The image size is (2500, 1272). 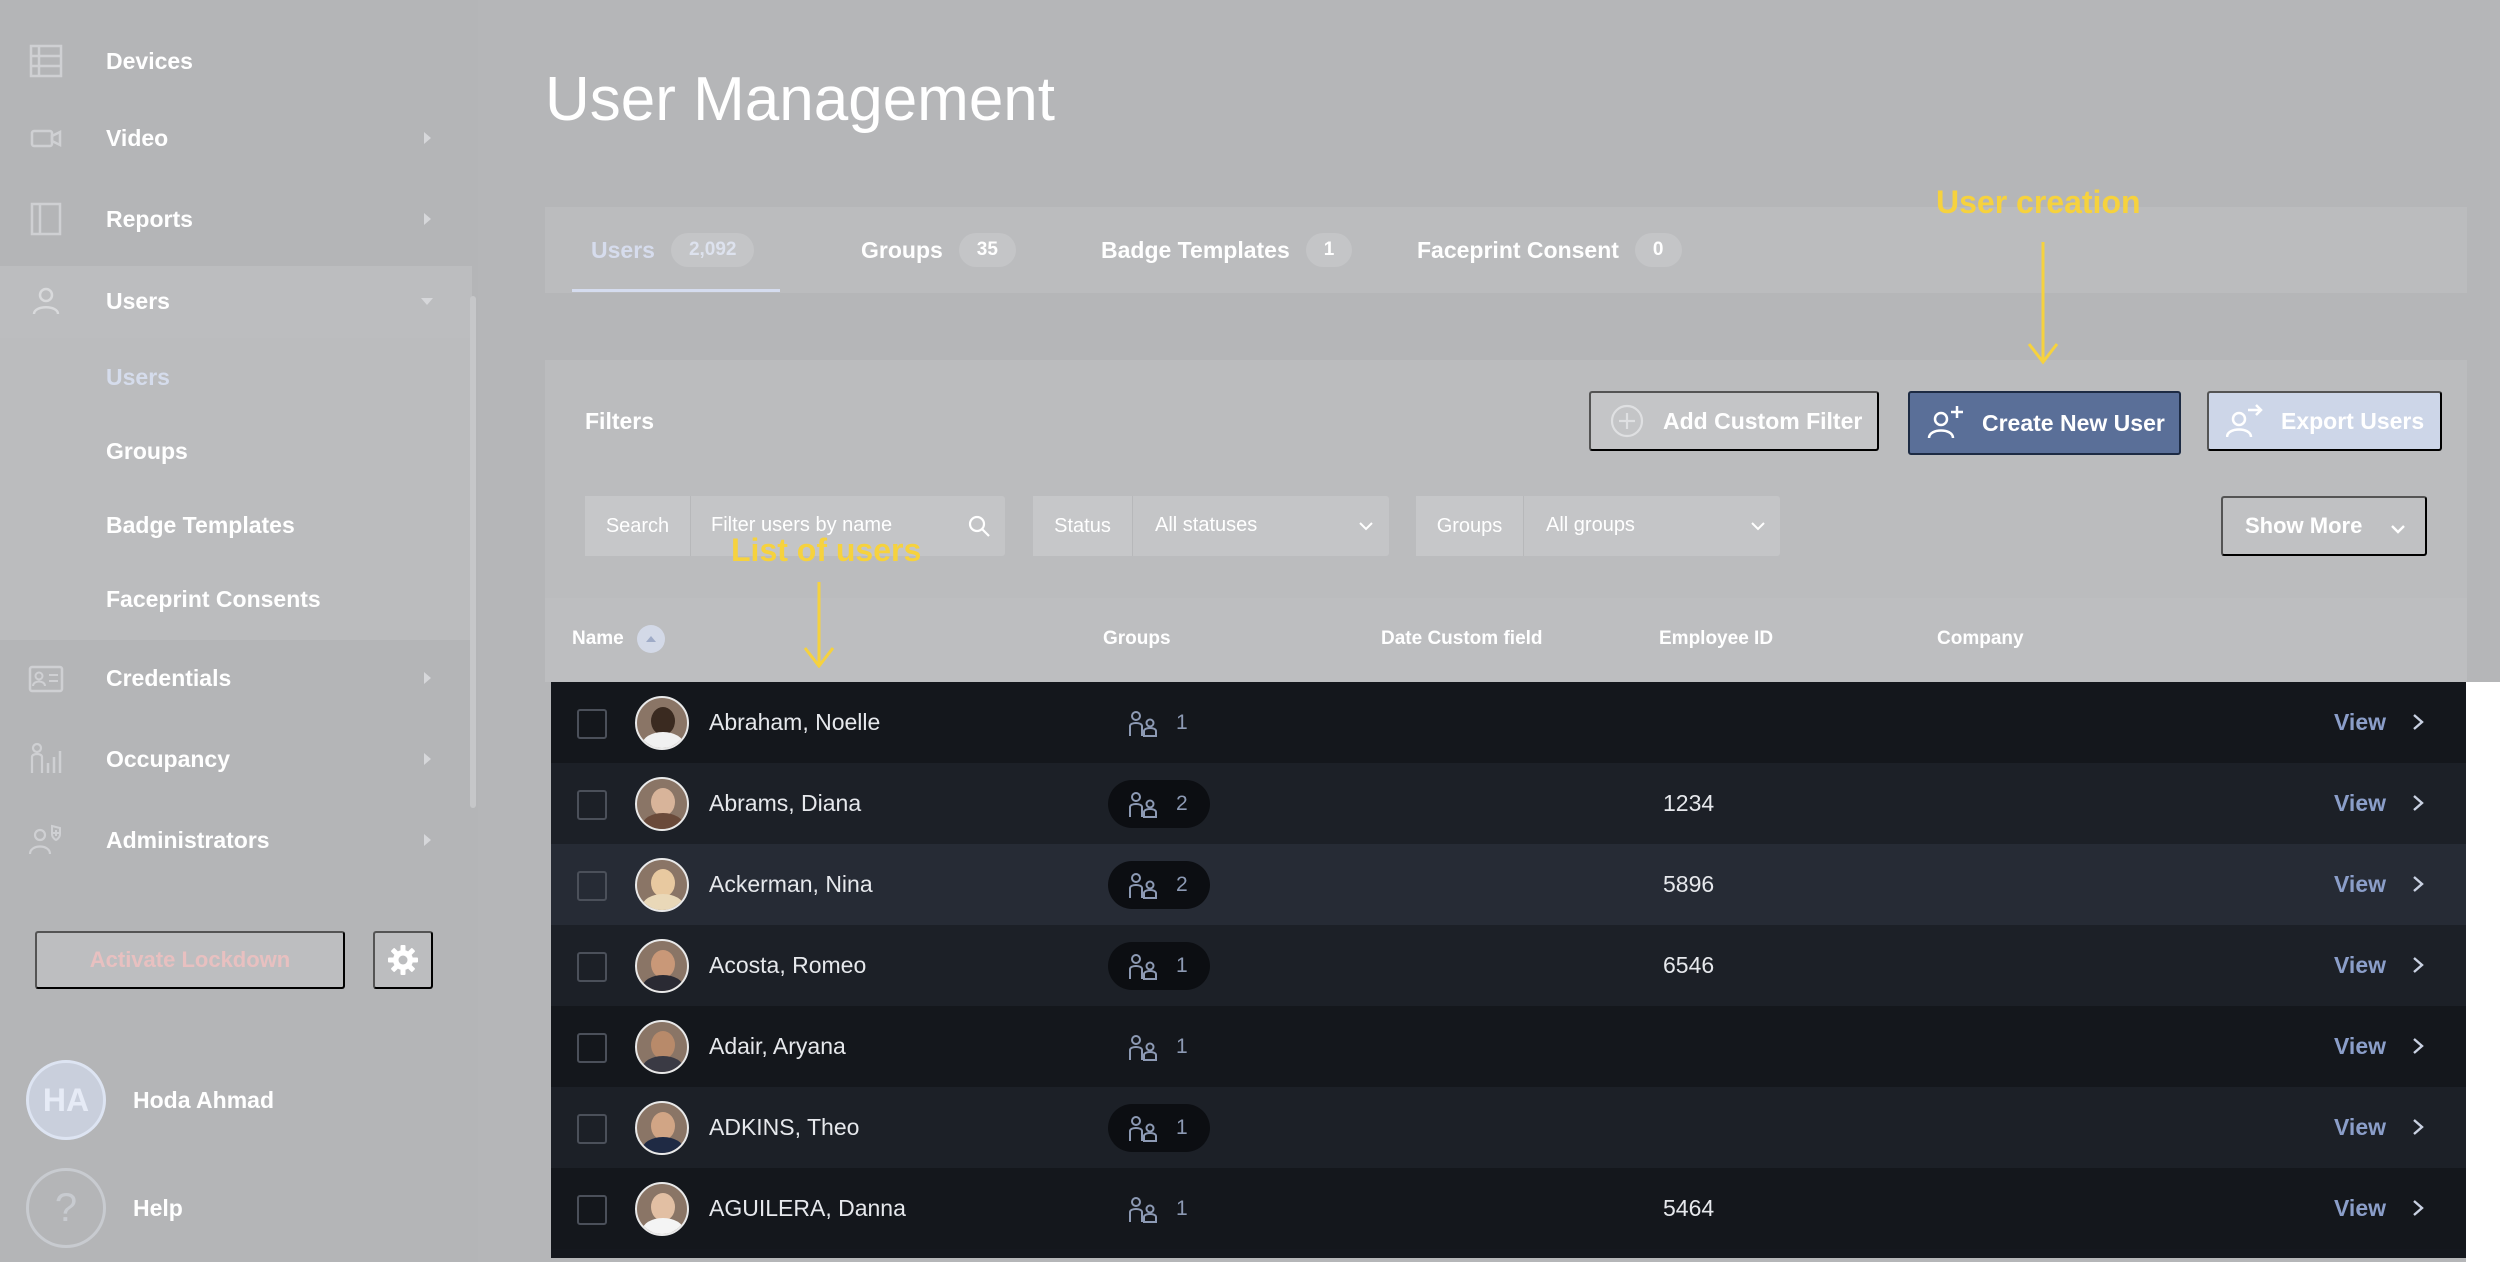 I want to click on tab-users: Users 2,092, so click(x=673, y=250).